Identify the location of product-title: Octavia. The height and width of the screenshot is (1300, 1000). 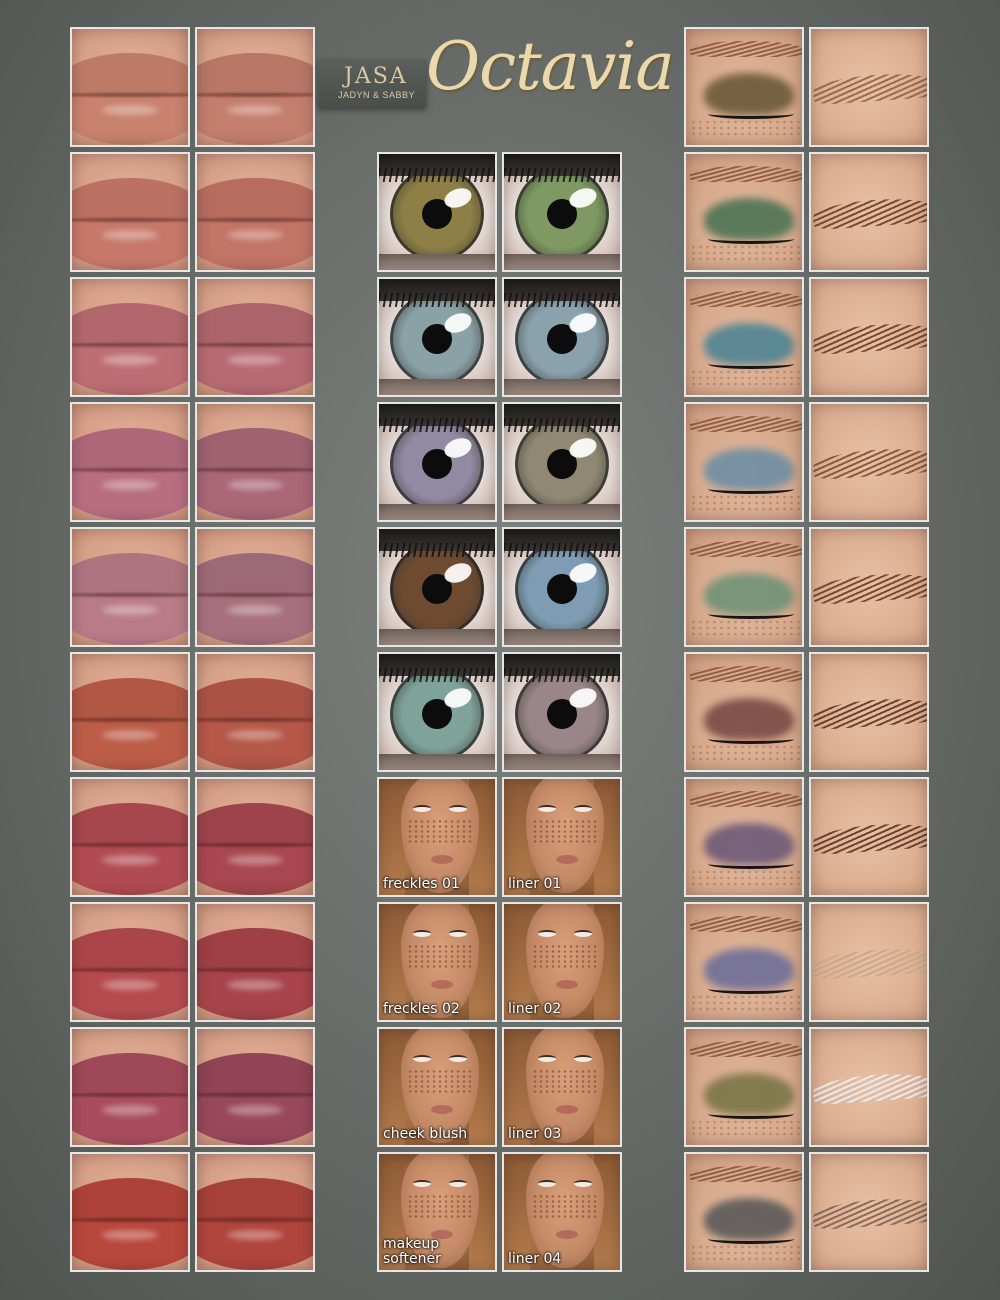
(550, 66).